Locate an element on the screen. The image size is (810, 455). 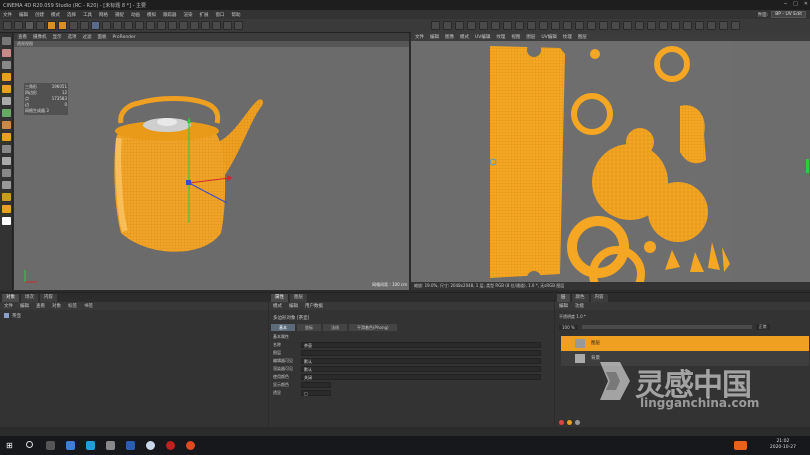
object-row-teapot: 茶壶 is located at coordinates (12, 316).